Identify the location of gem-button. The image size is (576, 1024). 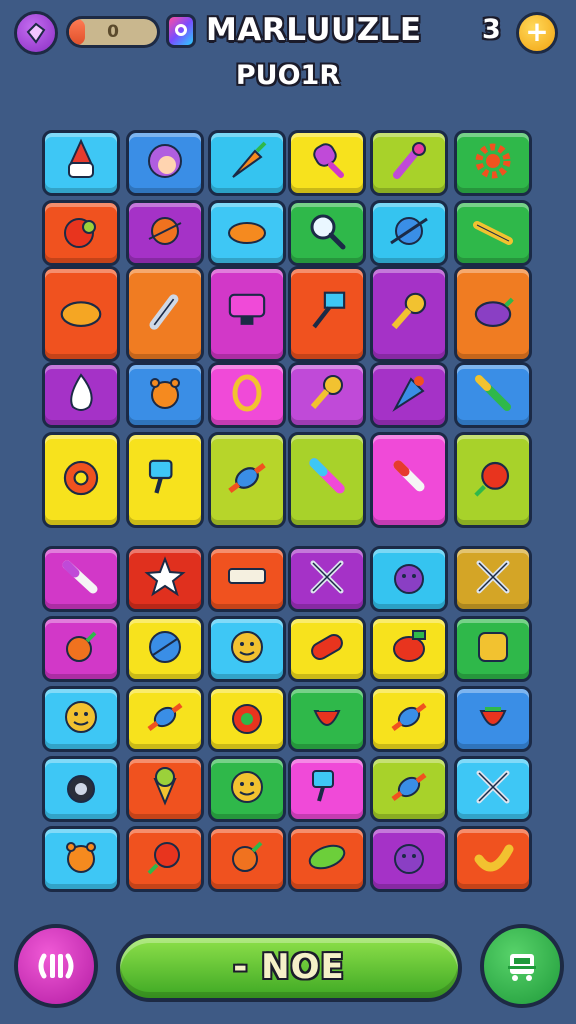
(36, 33).